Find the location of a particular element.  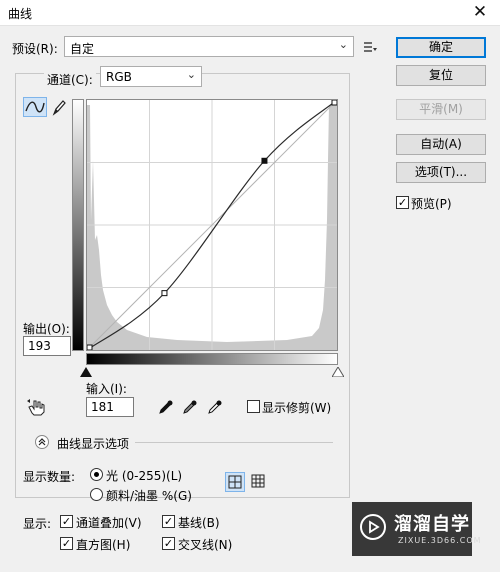

pigment-radio is located at coordinates (96, 494).